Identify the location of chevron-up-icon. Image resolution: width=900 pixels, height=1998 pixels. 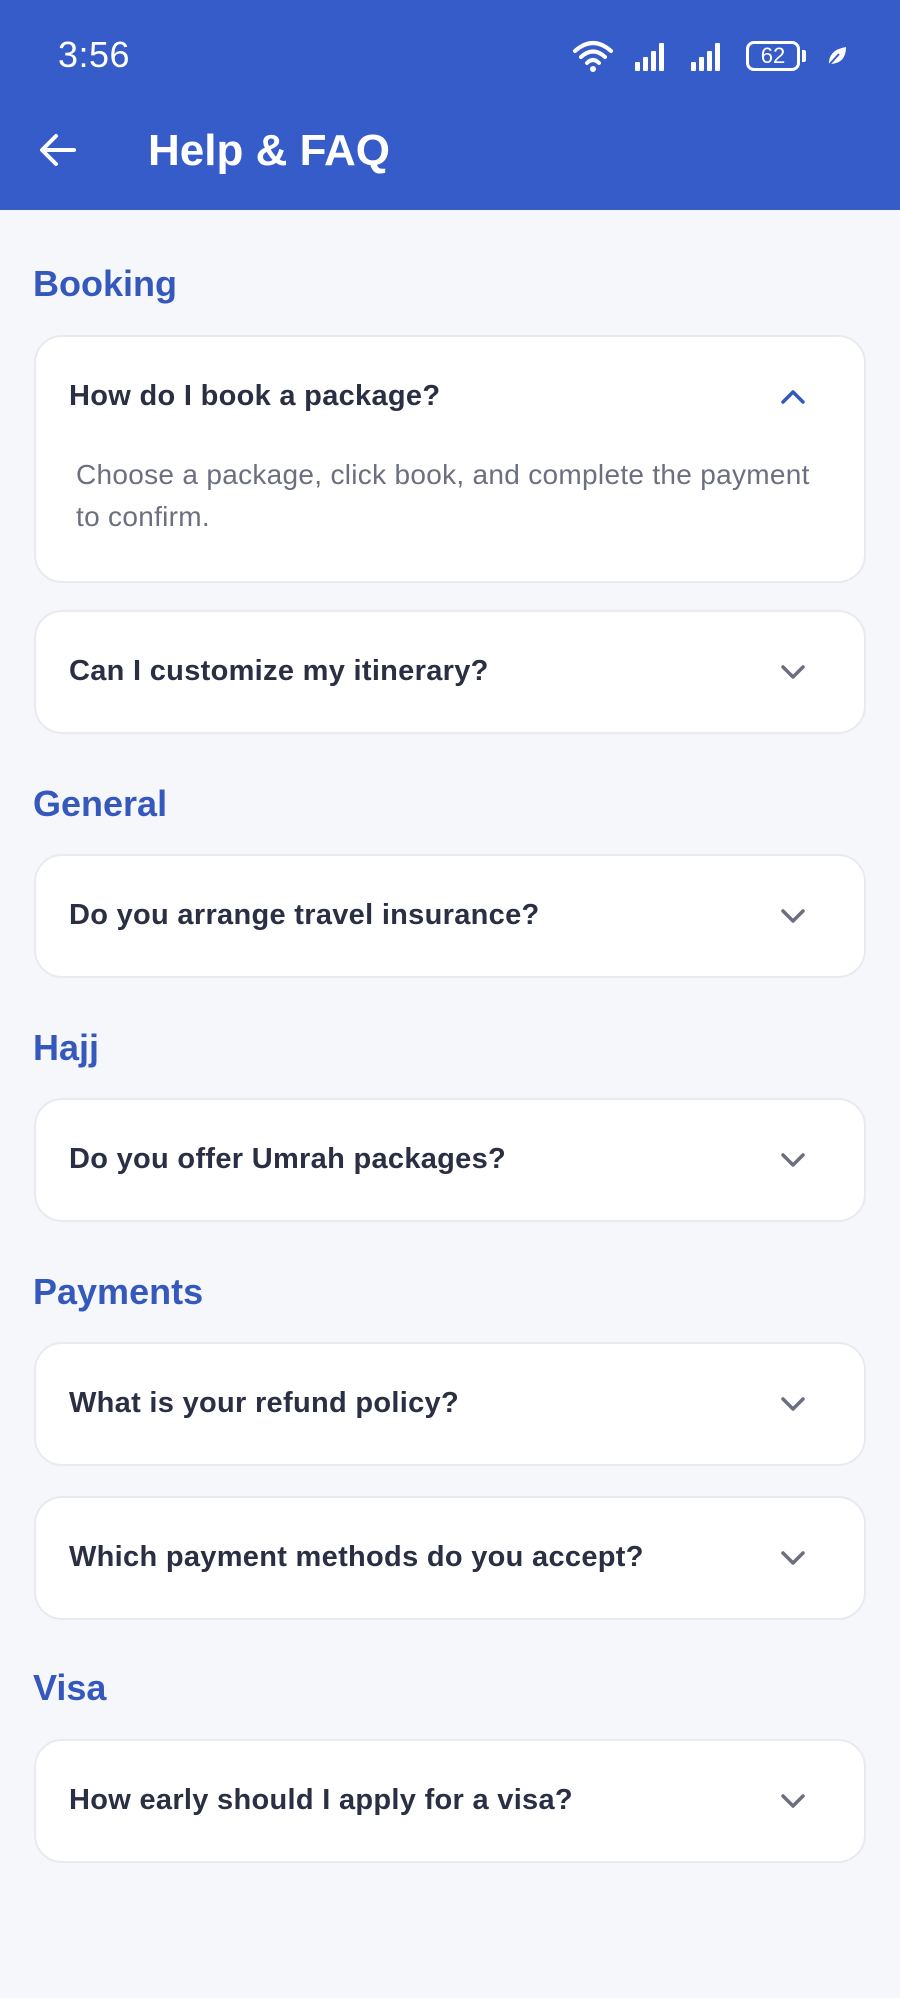
(793, 397).